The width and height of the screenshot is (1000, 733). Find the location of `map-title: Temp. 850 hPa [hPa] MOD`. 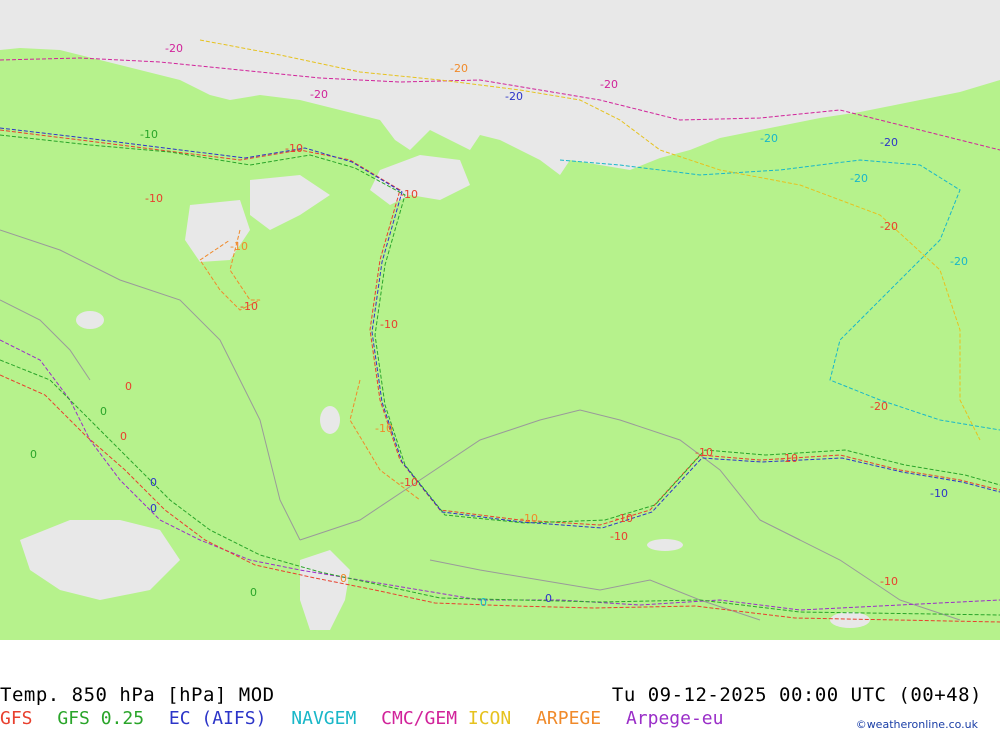

map-title: Temp. 850 hPa [hPa] MOD is located at coordinates (137, 695).